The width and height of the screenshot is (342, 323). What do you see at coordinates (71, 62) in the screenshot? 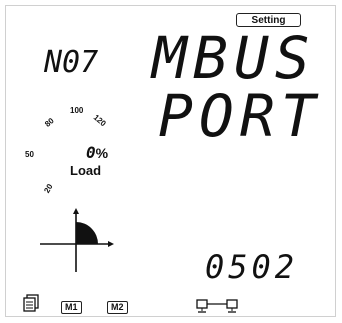
I see `item-number: N07` at bounding box center [71, 62].